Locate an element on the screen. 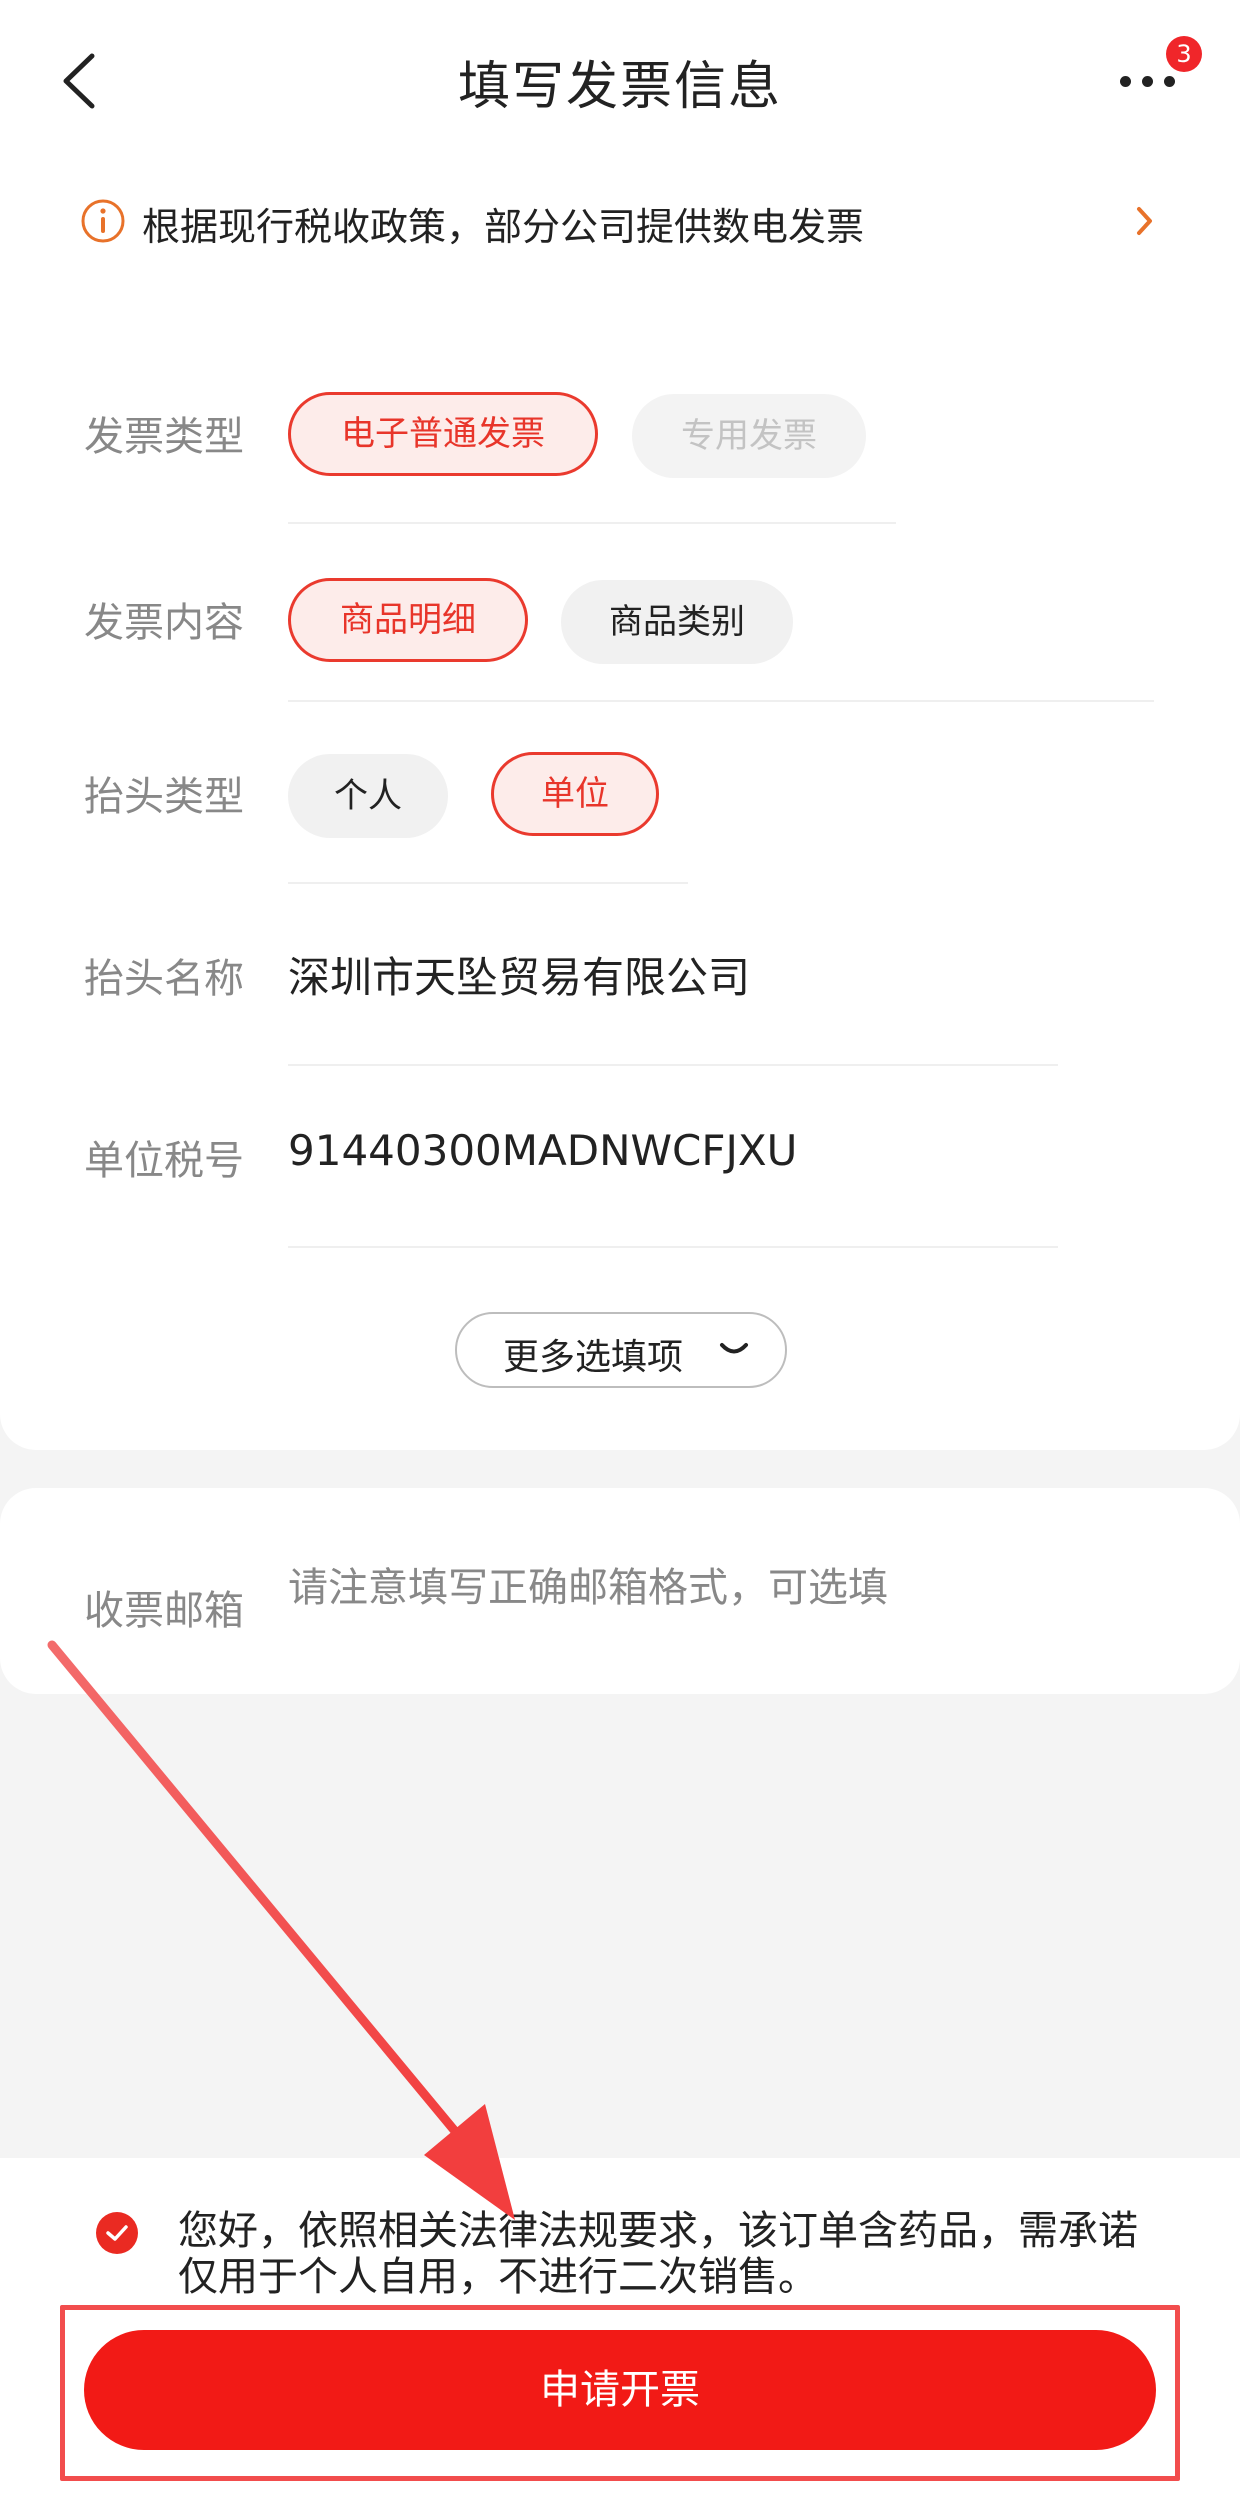 This screenshot has height=2495, width=1240. notification-badge: 3 is located at coordinates (1184, 54).